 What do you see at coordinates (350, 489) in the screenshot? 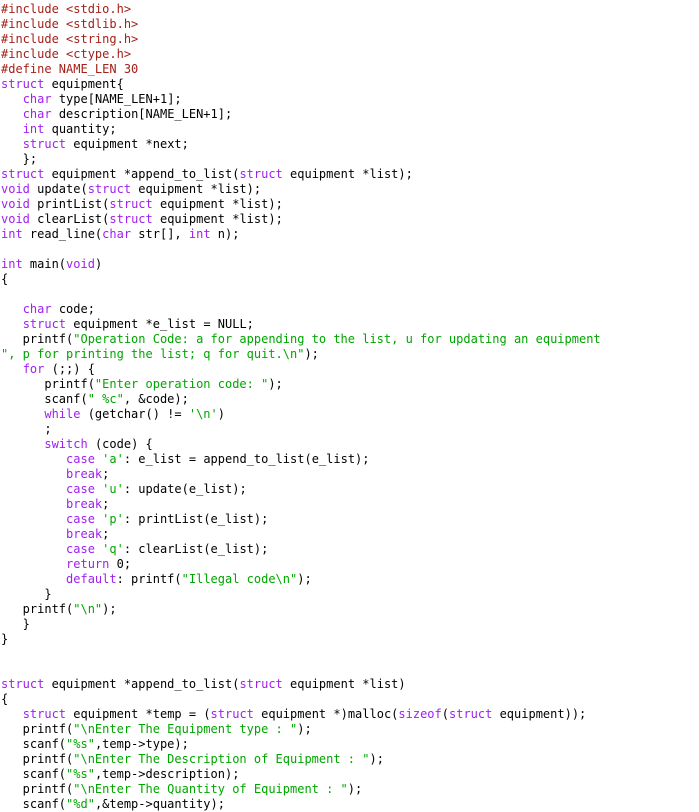
I see `code-line: case 'u': update(e_list);` at bounding box center [350, 489].